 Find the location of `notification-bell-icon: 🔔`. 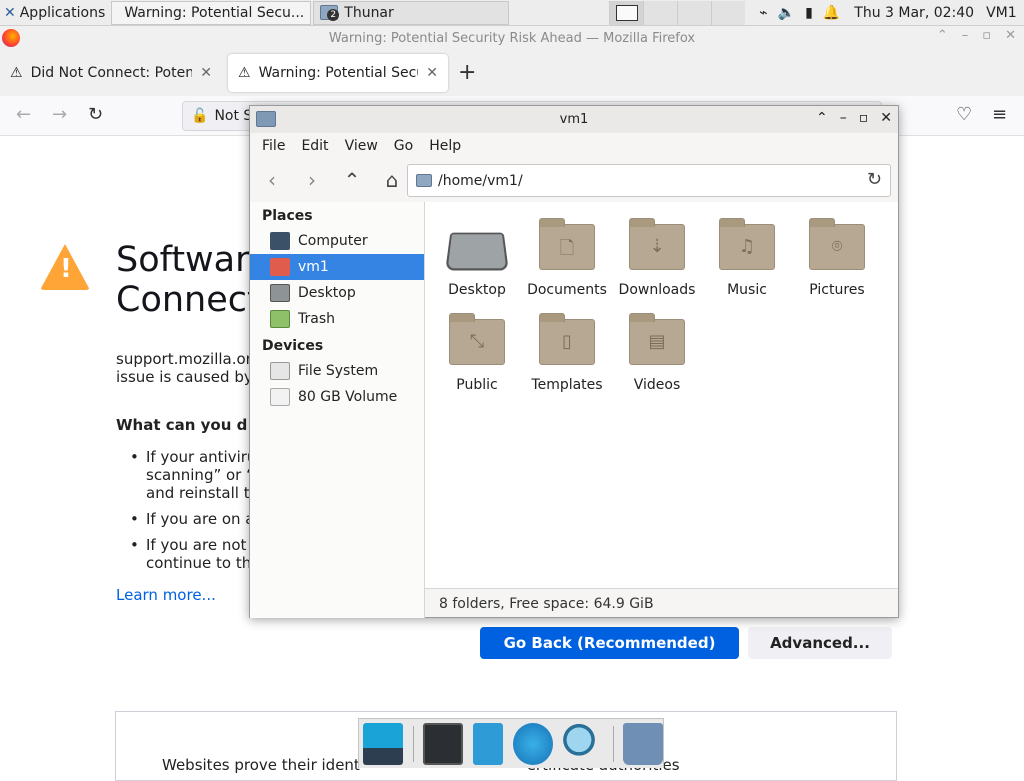

notification-bell-icon: 🔔 is located at coordinates (831, 13).